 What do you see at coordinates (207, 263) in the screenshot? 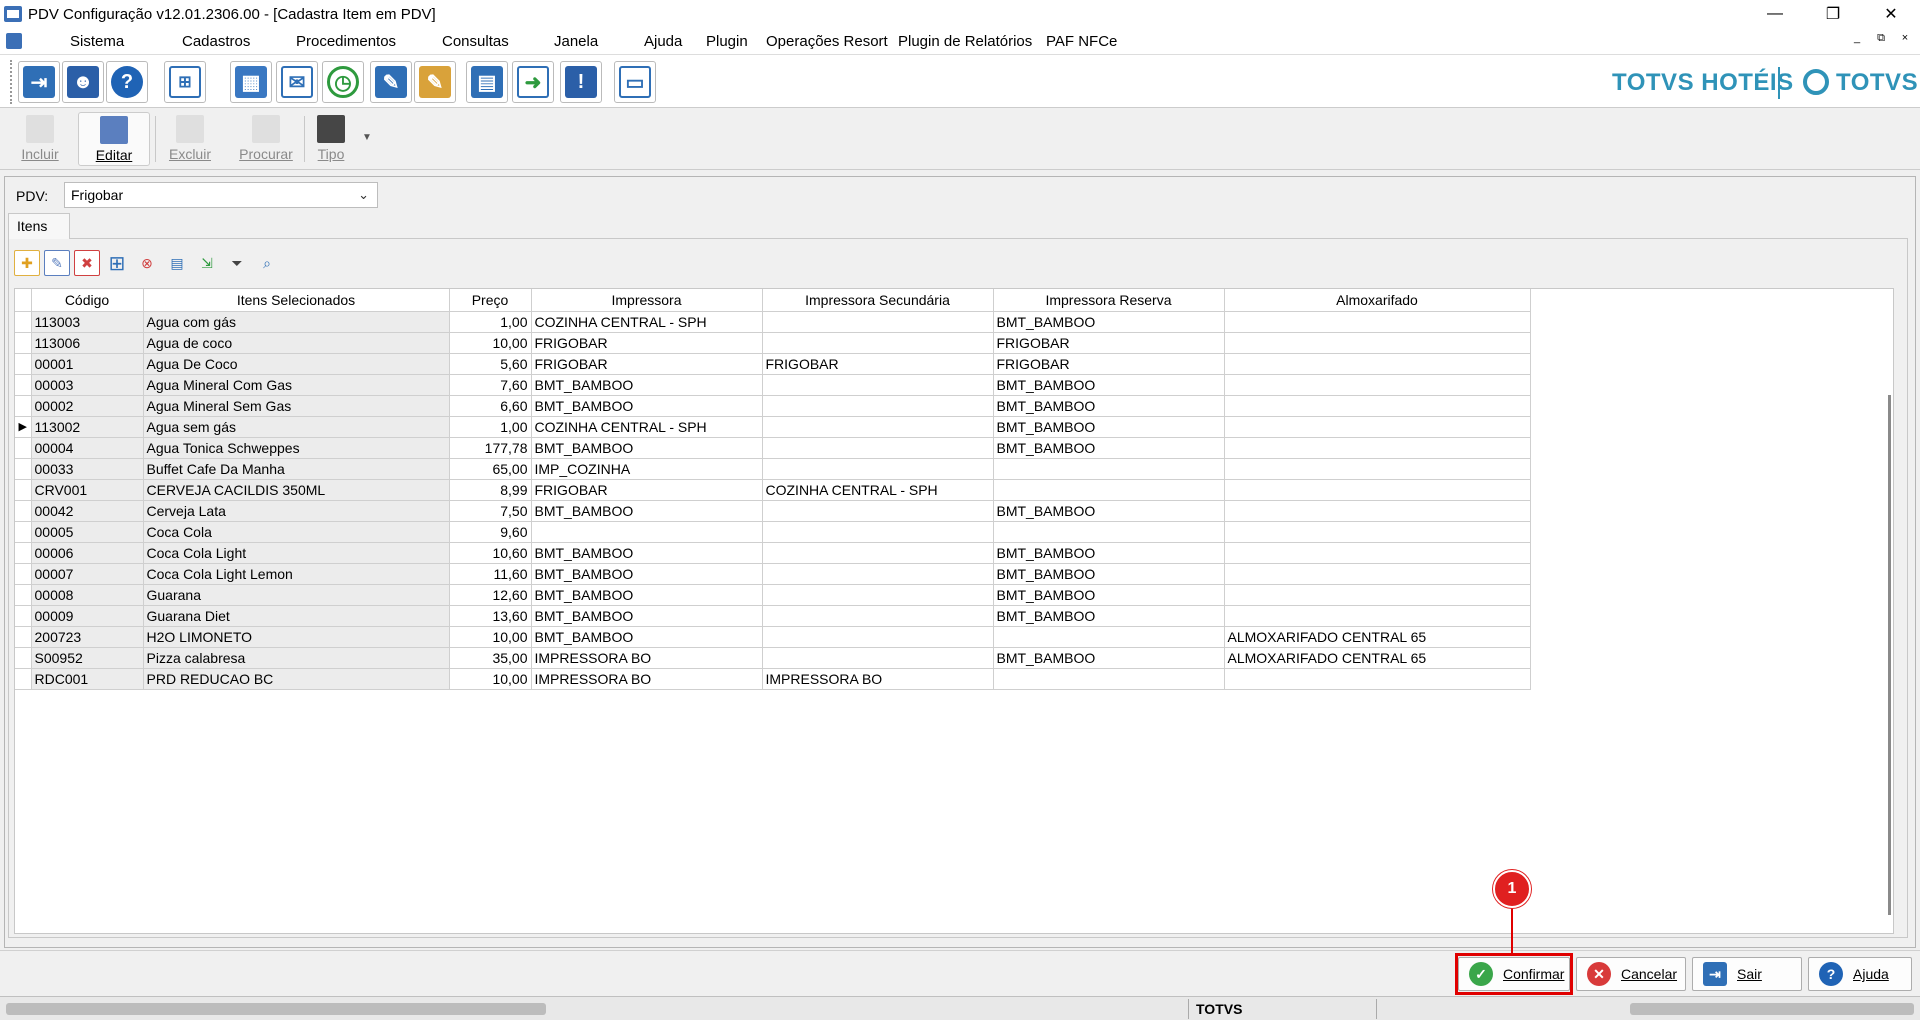
I see `import-icon: ⇲` at bounding box center [207, 263].